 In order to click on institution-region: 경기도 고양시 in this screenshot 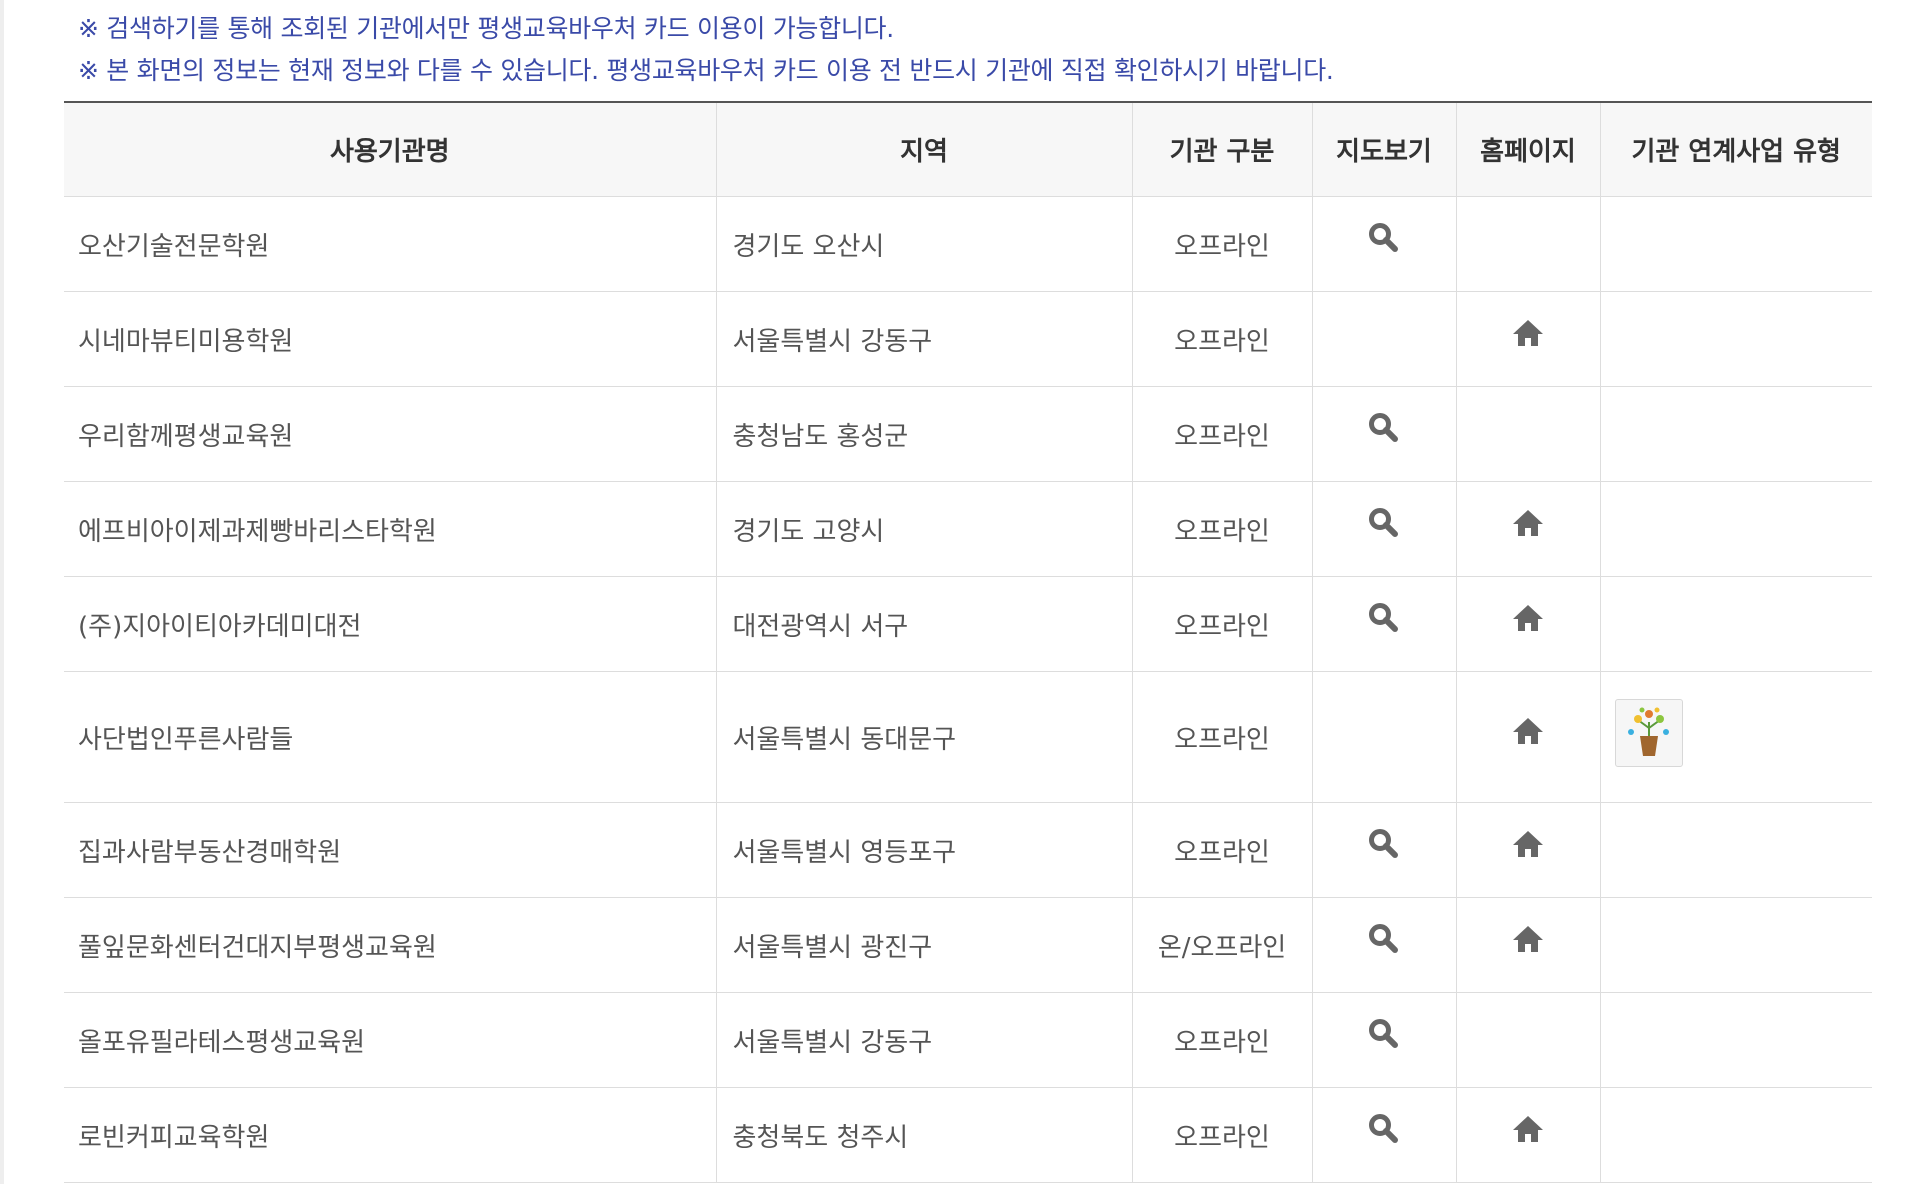, I will do `click(924, 529)`.